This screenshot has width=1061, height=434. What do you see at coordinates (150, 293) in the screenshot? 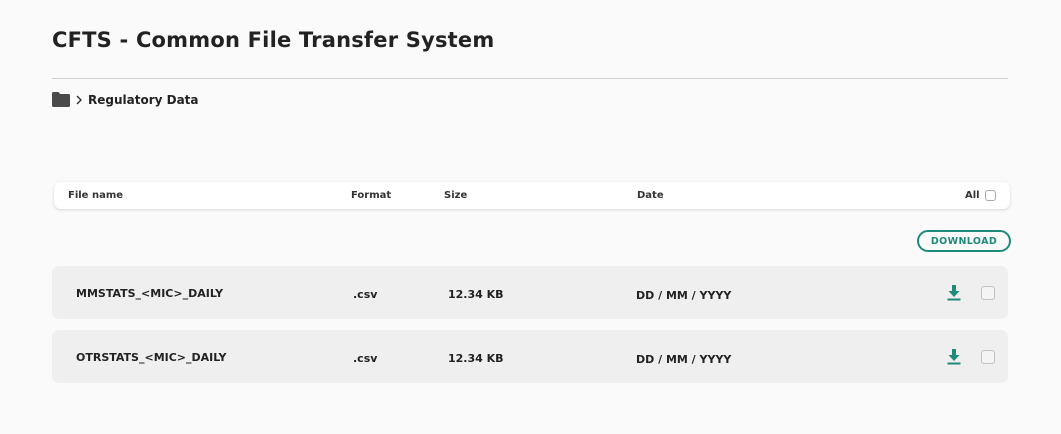
I see `file-name: MMSTATS_<MIC>_DAILY` at bounding box center [150, 293].